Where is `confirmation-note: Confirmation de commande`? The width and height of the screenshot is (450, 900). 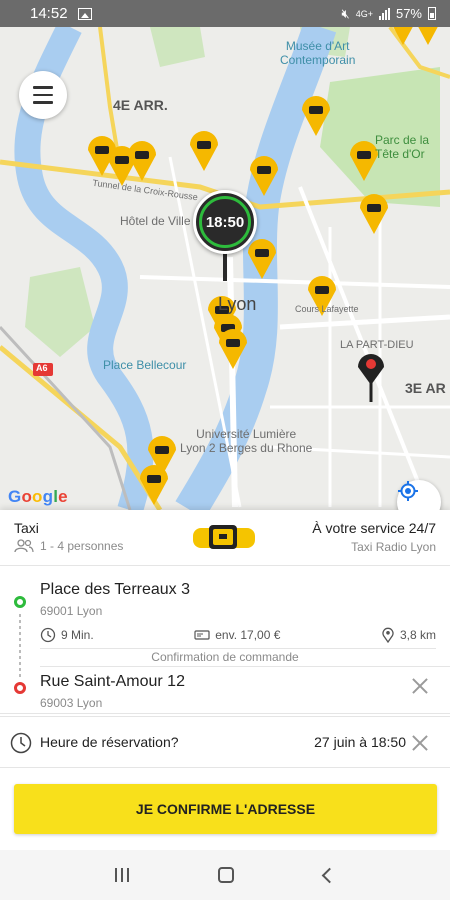 confirmation-note: Confirmation de commande is located at coordinates (225, 657).